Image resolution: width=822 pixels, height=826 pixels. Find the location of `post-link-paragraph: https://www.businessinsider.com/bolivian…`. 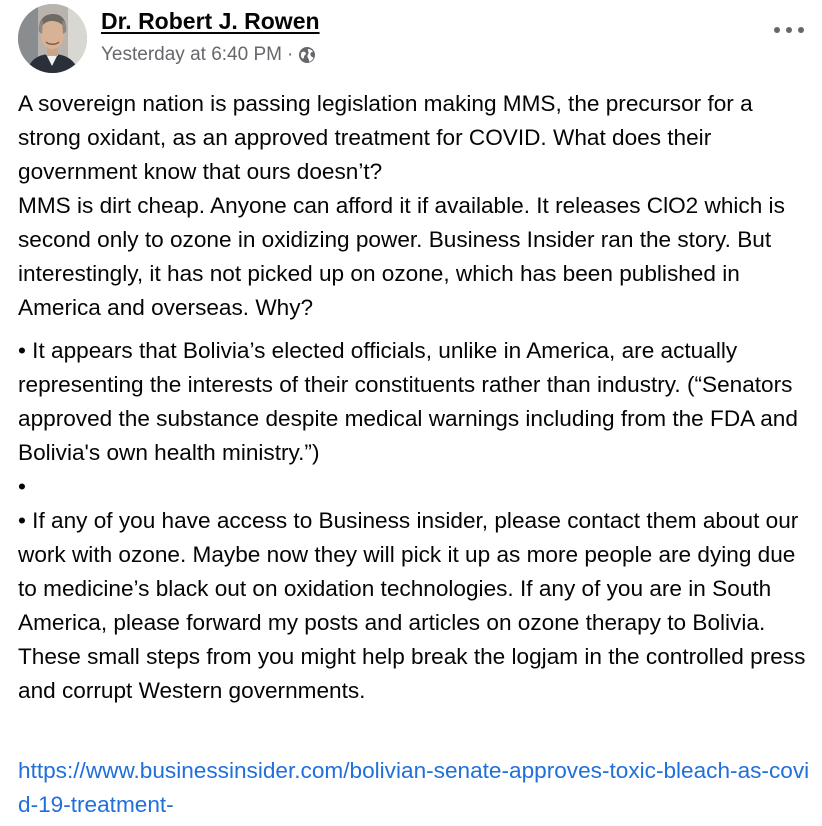

post-link-paragraph: https://www.businessinsider.com/bolivian… is located at coordinates (418, 771).